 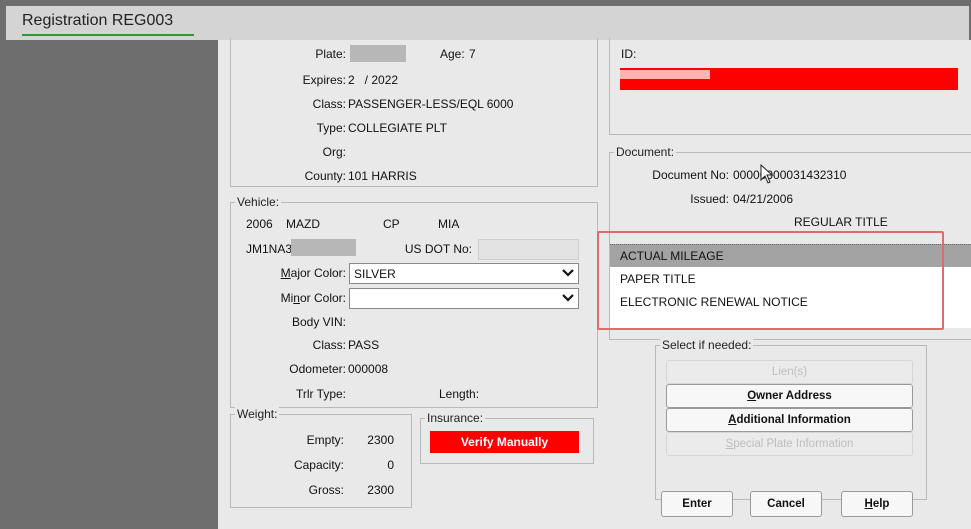 I want to click on empty-label: Empty:, so click(x=325, y=440).